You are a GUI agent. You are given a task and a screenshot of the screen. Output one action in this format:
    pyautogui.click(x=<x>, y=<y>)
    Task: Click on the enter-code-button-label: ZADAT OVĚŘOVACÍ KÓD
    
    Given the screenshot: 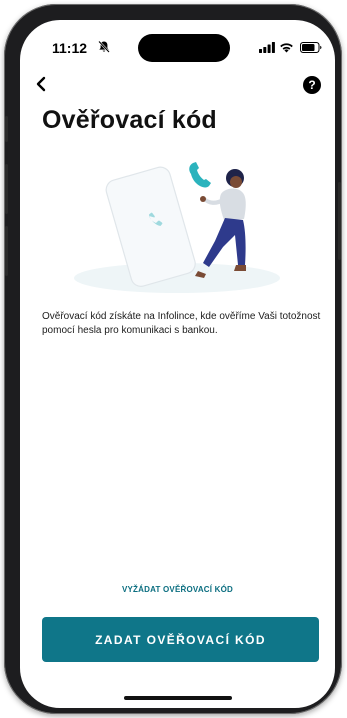 What is the action you would take?
    pyautogui.click(x=180, y=639)
    